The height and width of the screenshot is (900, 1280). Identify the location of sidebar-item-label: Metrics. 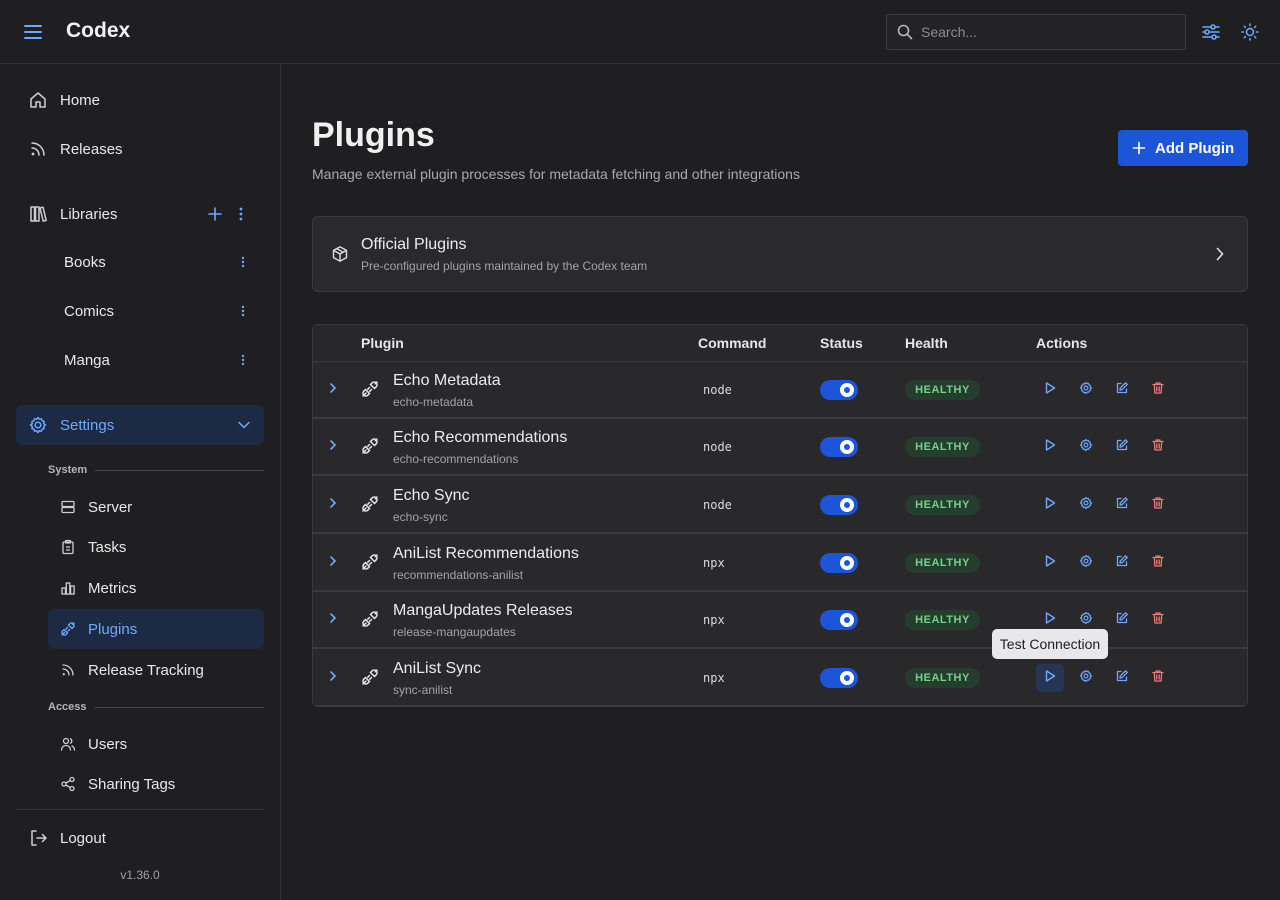
(112, 588).